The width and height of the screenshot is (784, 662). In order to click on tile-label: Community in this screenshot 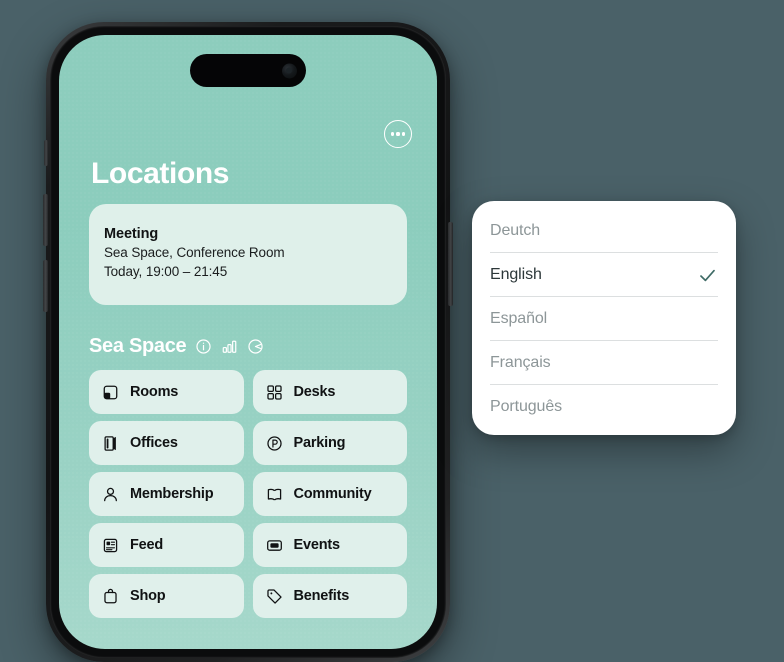, I will do `click(332, 494)`.